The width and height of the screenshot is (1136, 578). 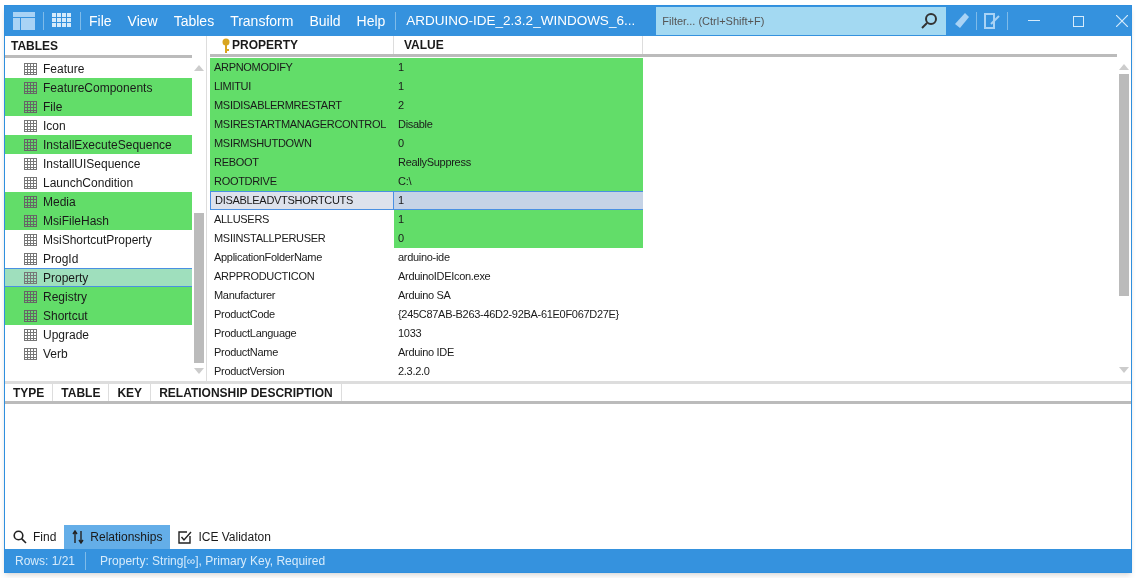 What do you see at coordinates (1034, 21) in the screenshot?
I see `minimize-icon` at bounding box center [1034, 21].